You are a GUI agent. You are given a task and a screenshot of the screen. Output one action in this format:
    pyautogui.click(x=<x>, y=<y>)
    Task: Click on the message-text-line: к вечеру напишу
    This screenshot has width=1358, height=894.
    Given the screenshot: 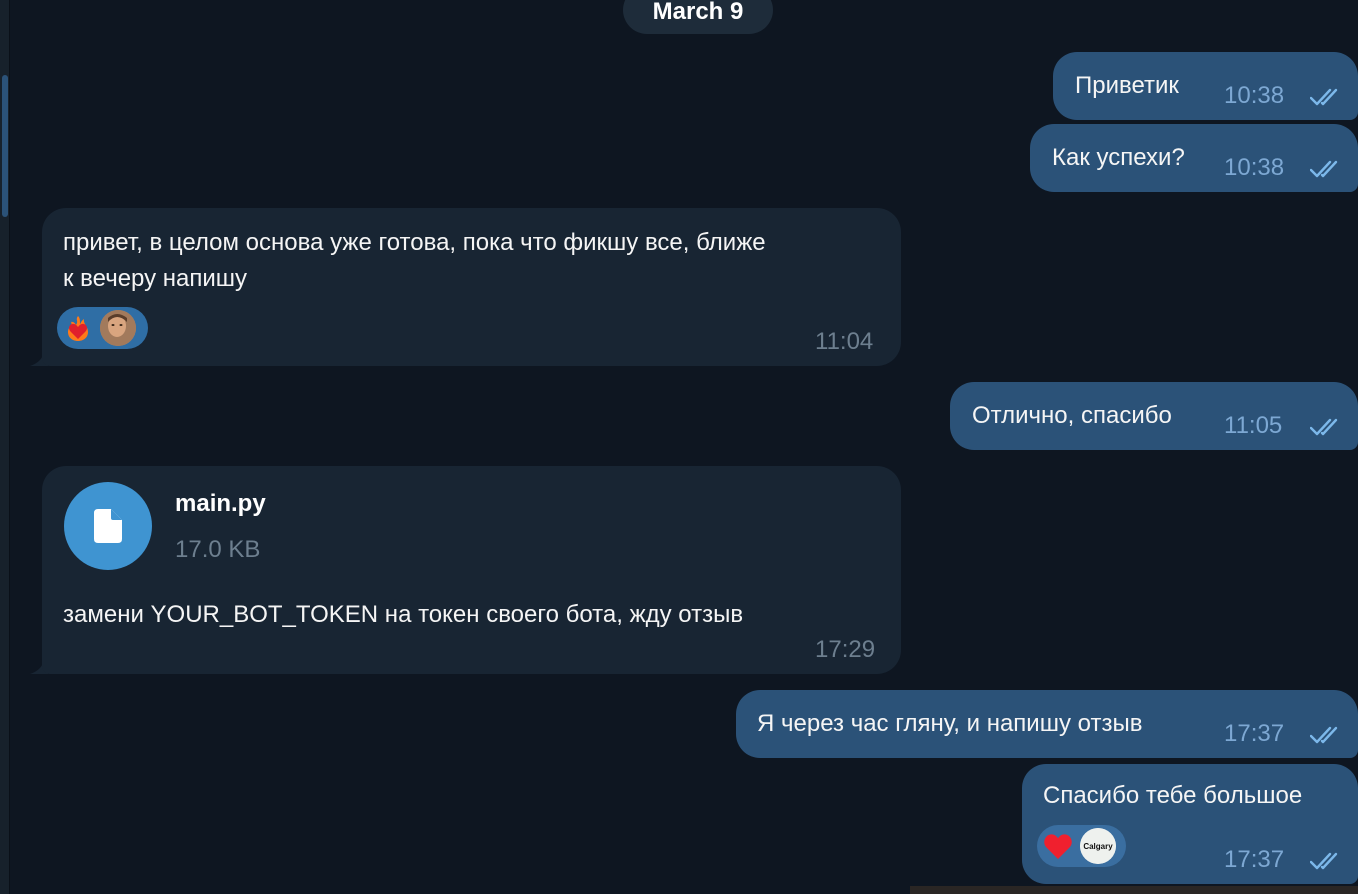 What is the action you would take?
    pyautogui.click(x=155, y=278)
    